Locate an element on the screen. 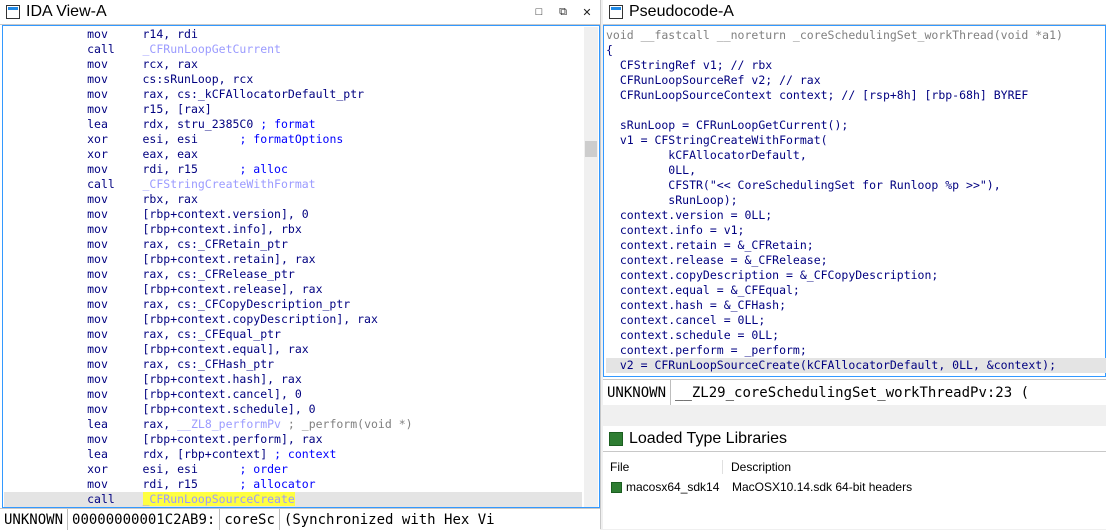  disasm-line: mov r14, rdi is located at coordinates (293, 34).